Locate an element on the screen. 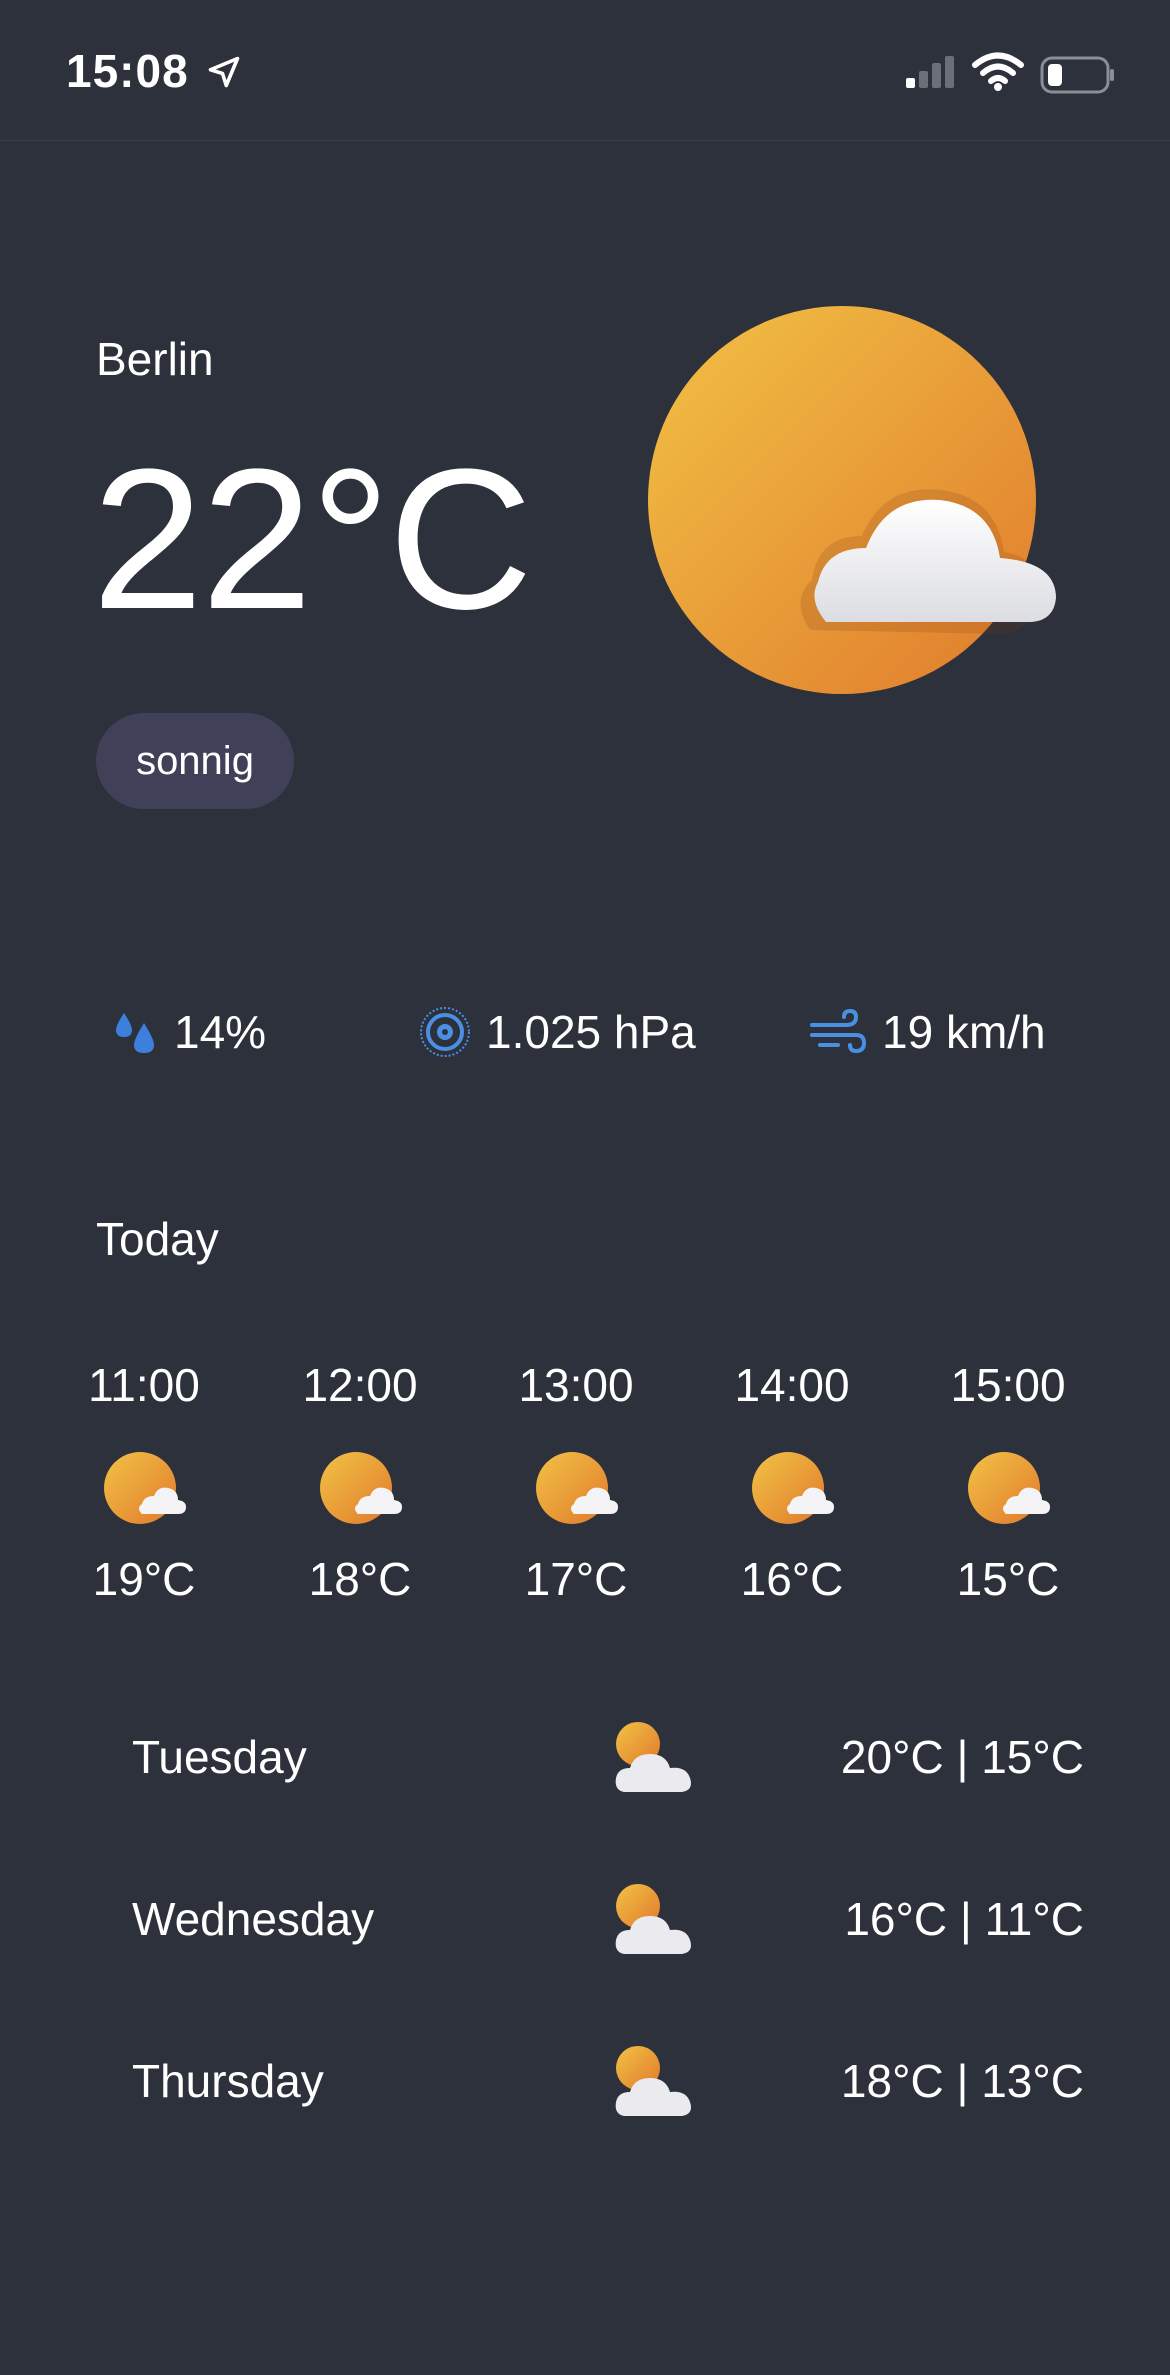 The width and height of the screenshot is (1170, 2375). wind-icon is located at coordinates (838, 1031).